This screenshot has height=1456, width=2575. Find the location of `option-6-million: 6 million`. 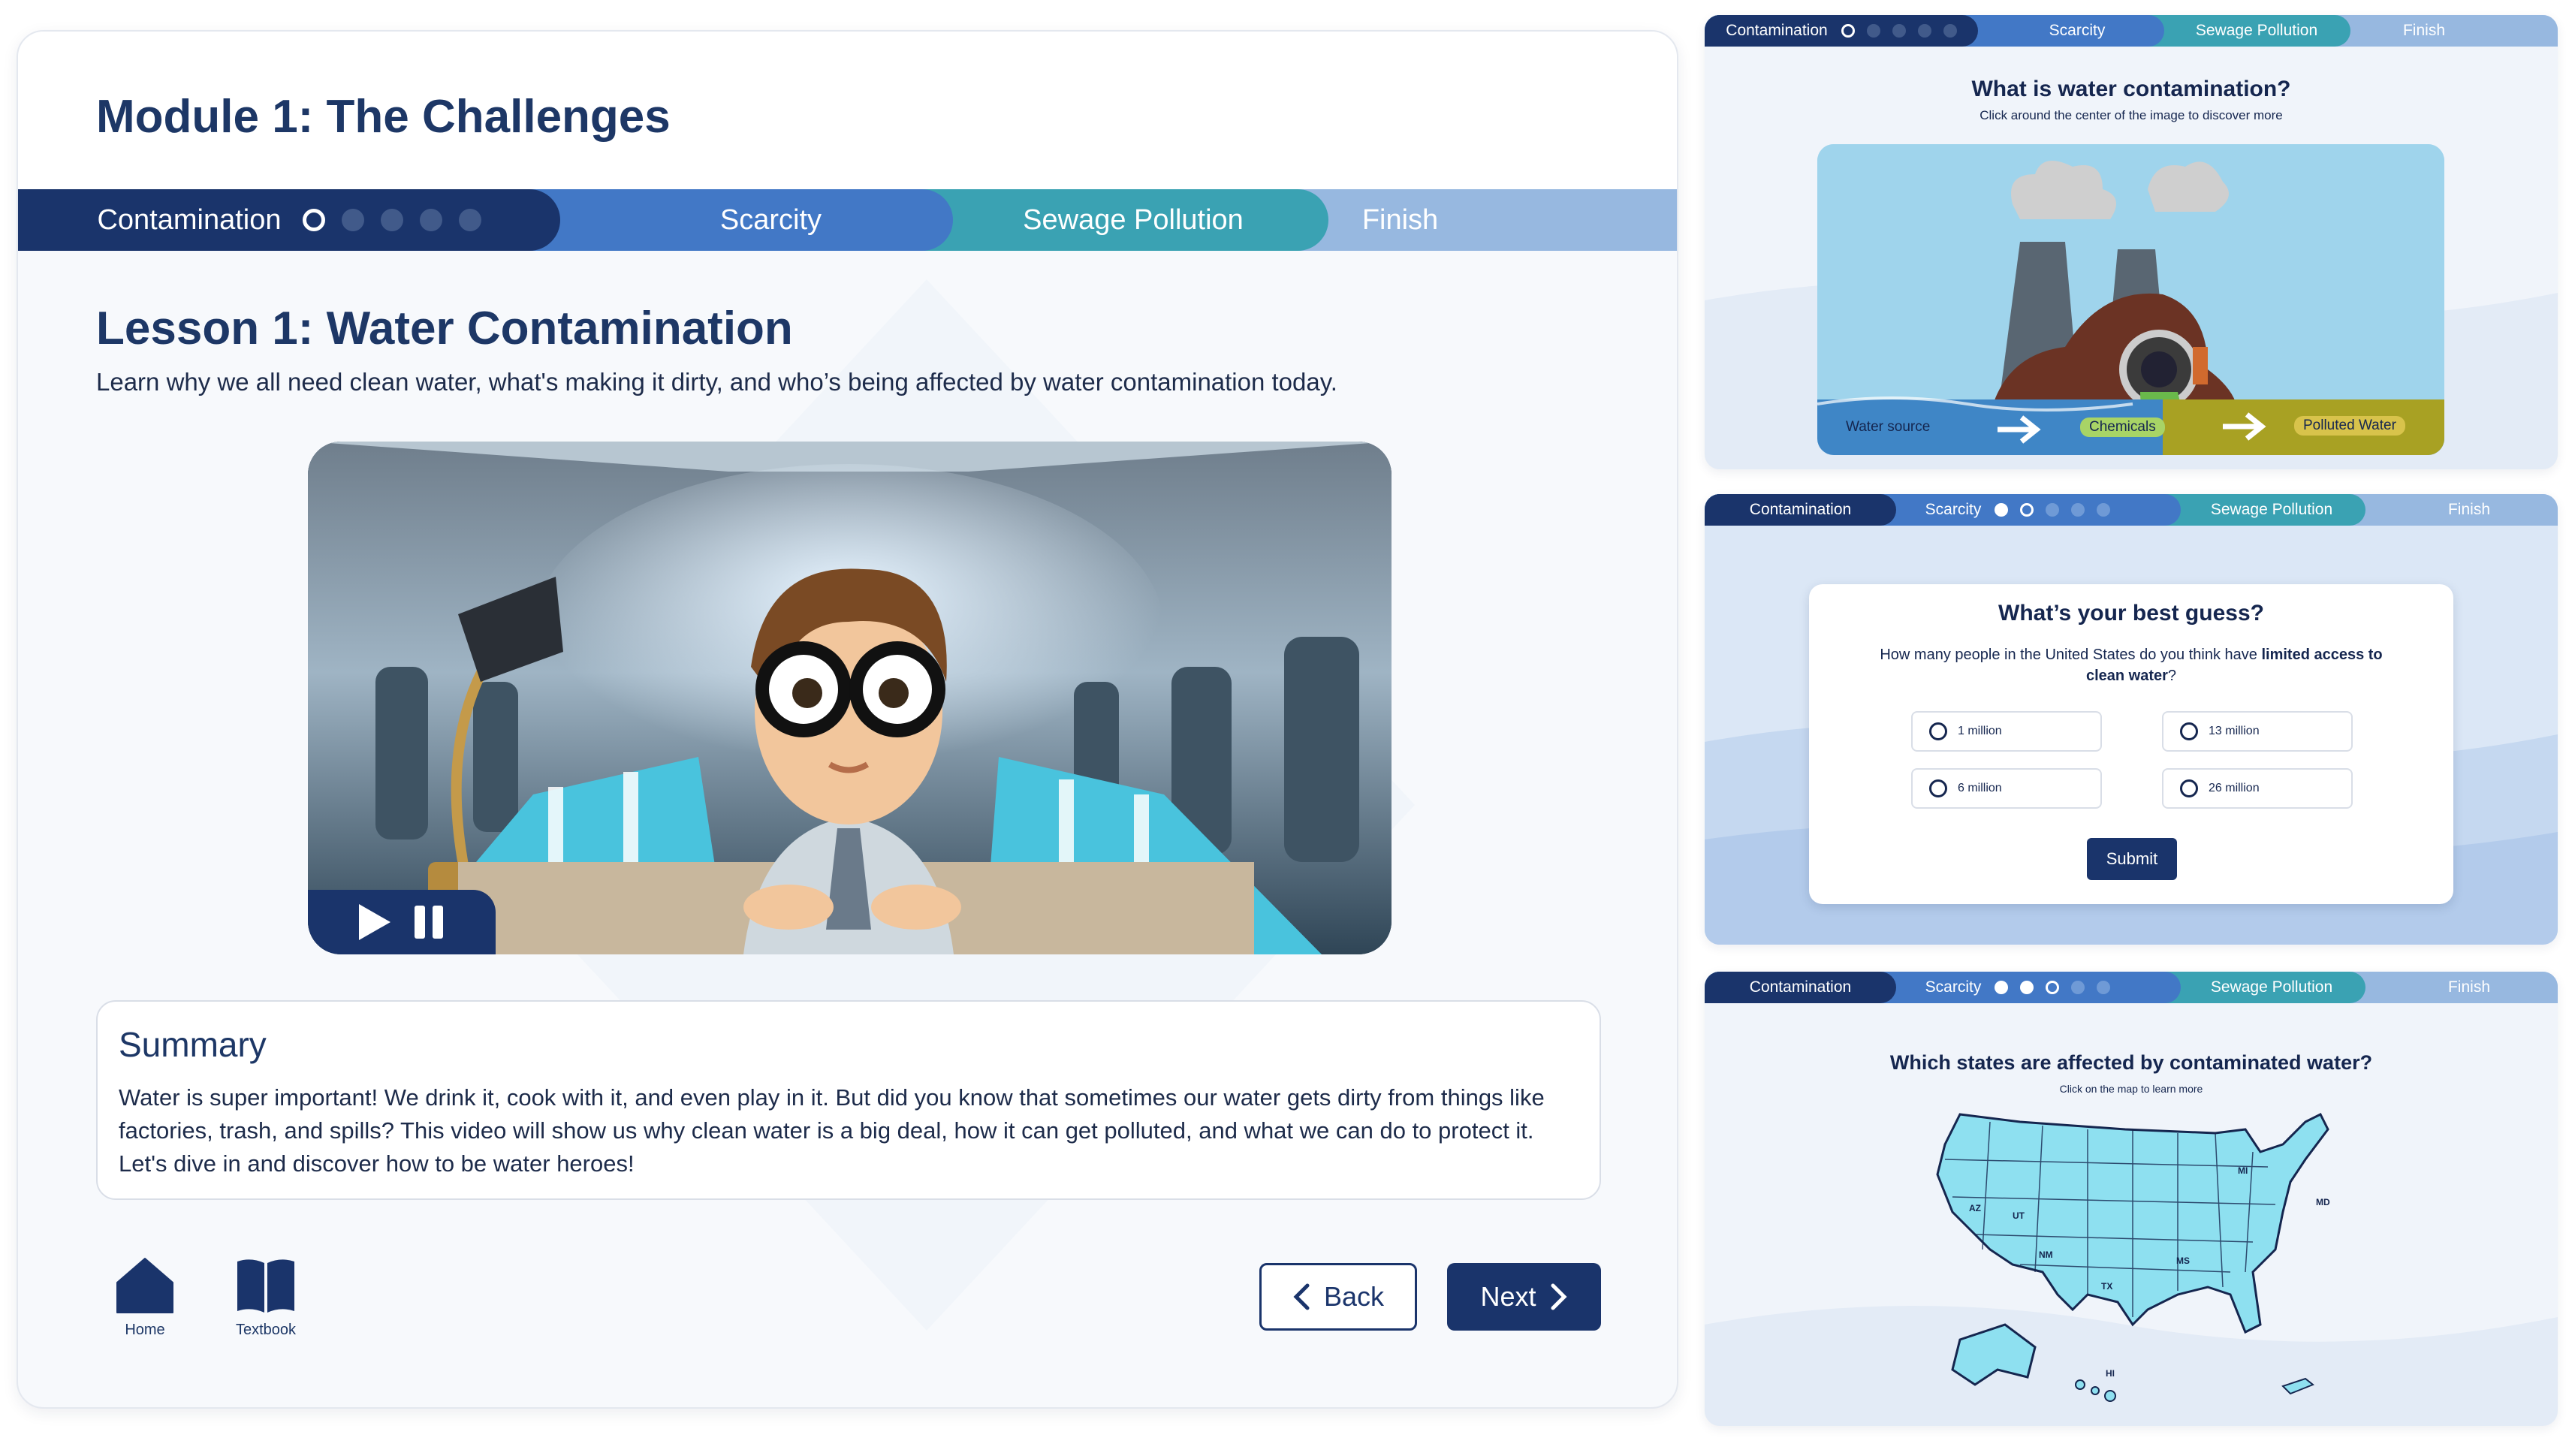

option-6-million: 6 million is located at coordinates (2006, 788).